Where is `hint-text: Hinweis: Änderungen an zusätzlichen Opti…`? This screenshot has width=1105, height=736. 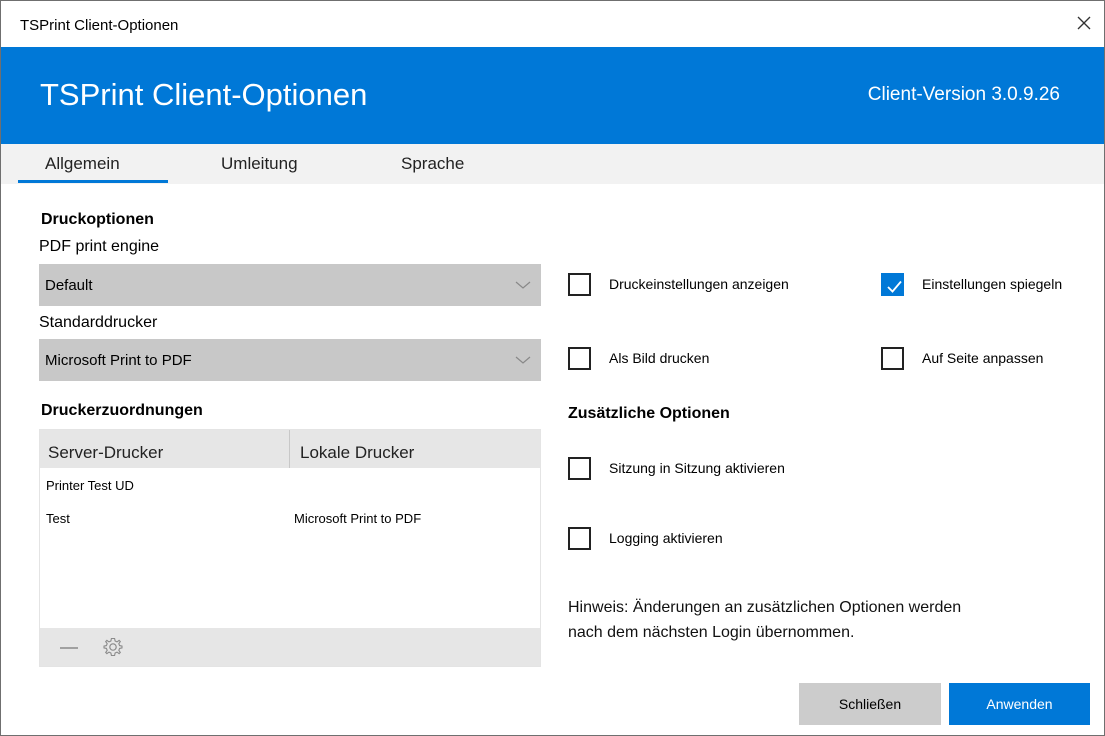 hint-text: Hinweis: Änderungen an zusätzlichen Opti… is located at coordinates (818, 620).